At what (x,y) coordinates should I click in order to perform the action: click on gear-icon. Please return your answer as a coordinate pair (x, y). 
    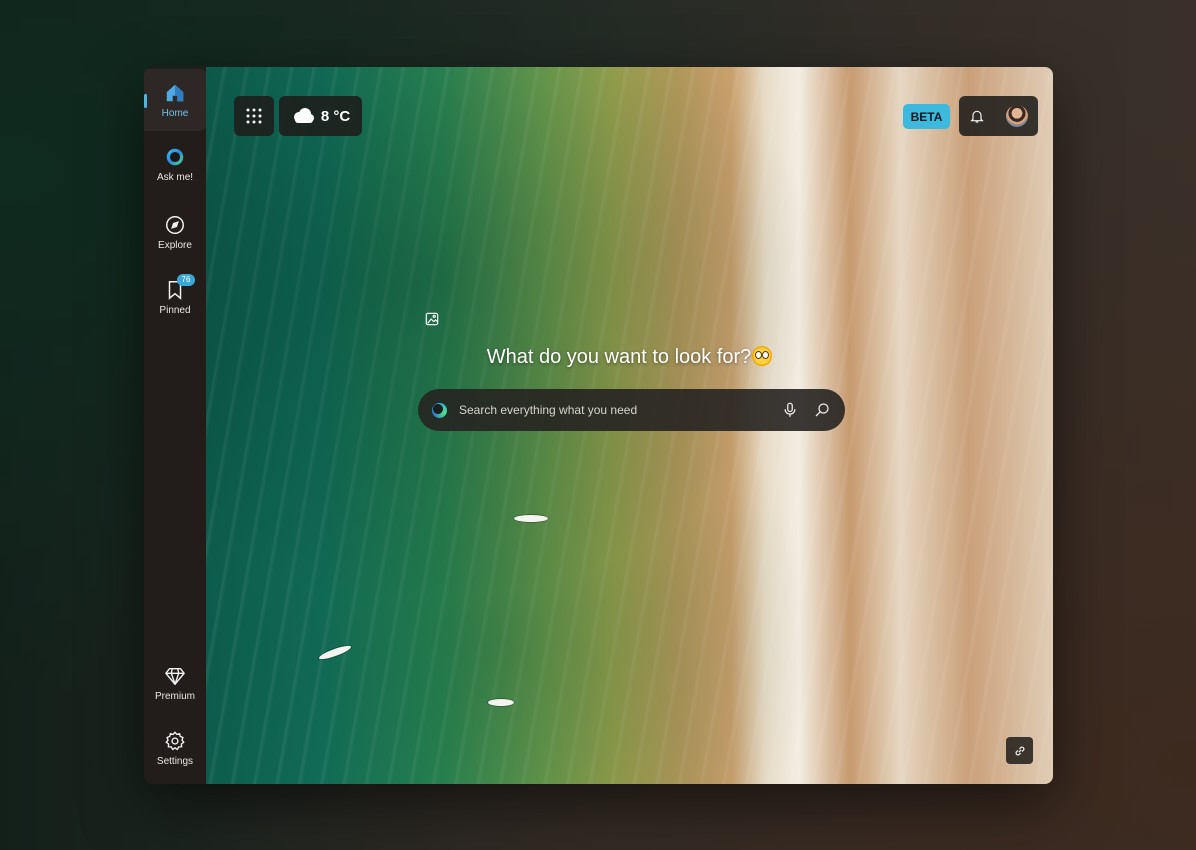
    Looking at the image, I should click on (175, 740).